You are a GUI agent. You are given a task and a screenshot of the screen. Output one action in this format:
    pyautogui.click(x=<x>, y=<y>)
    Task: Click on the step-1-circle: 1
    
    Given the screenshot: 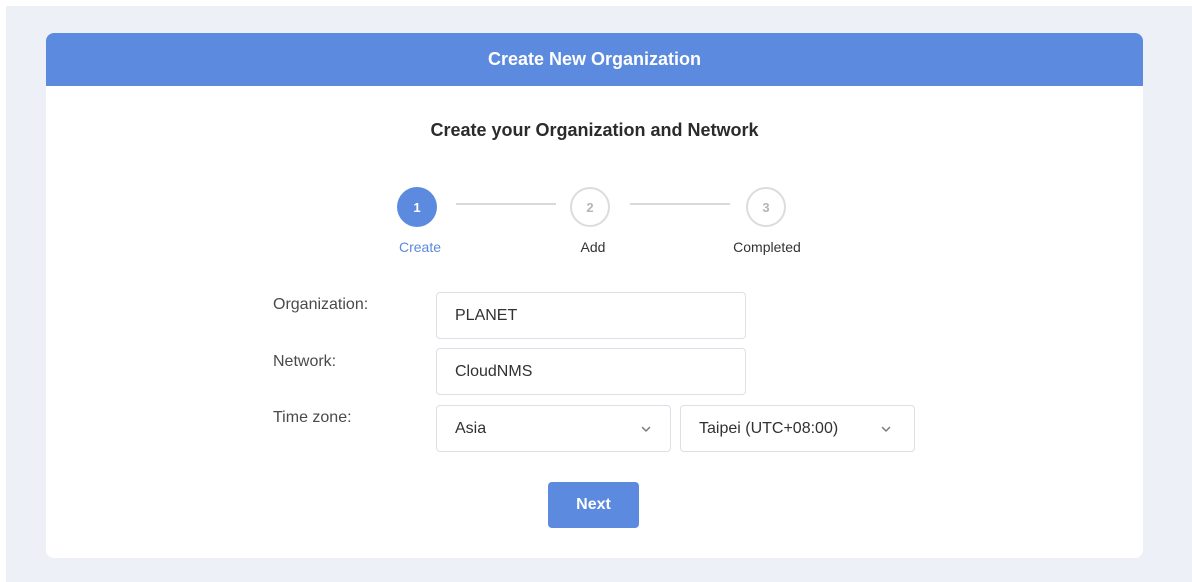 What is the action you would take?
    pyautogui.click(x=417, y=207)
    